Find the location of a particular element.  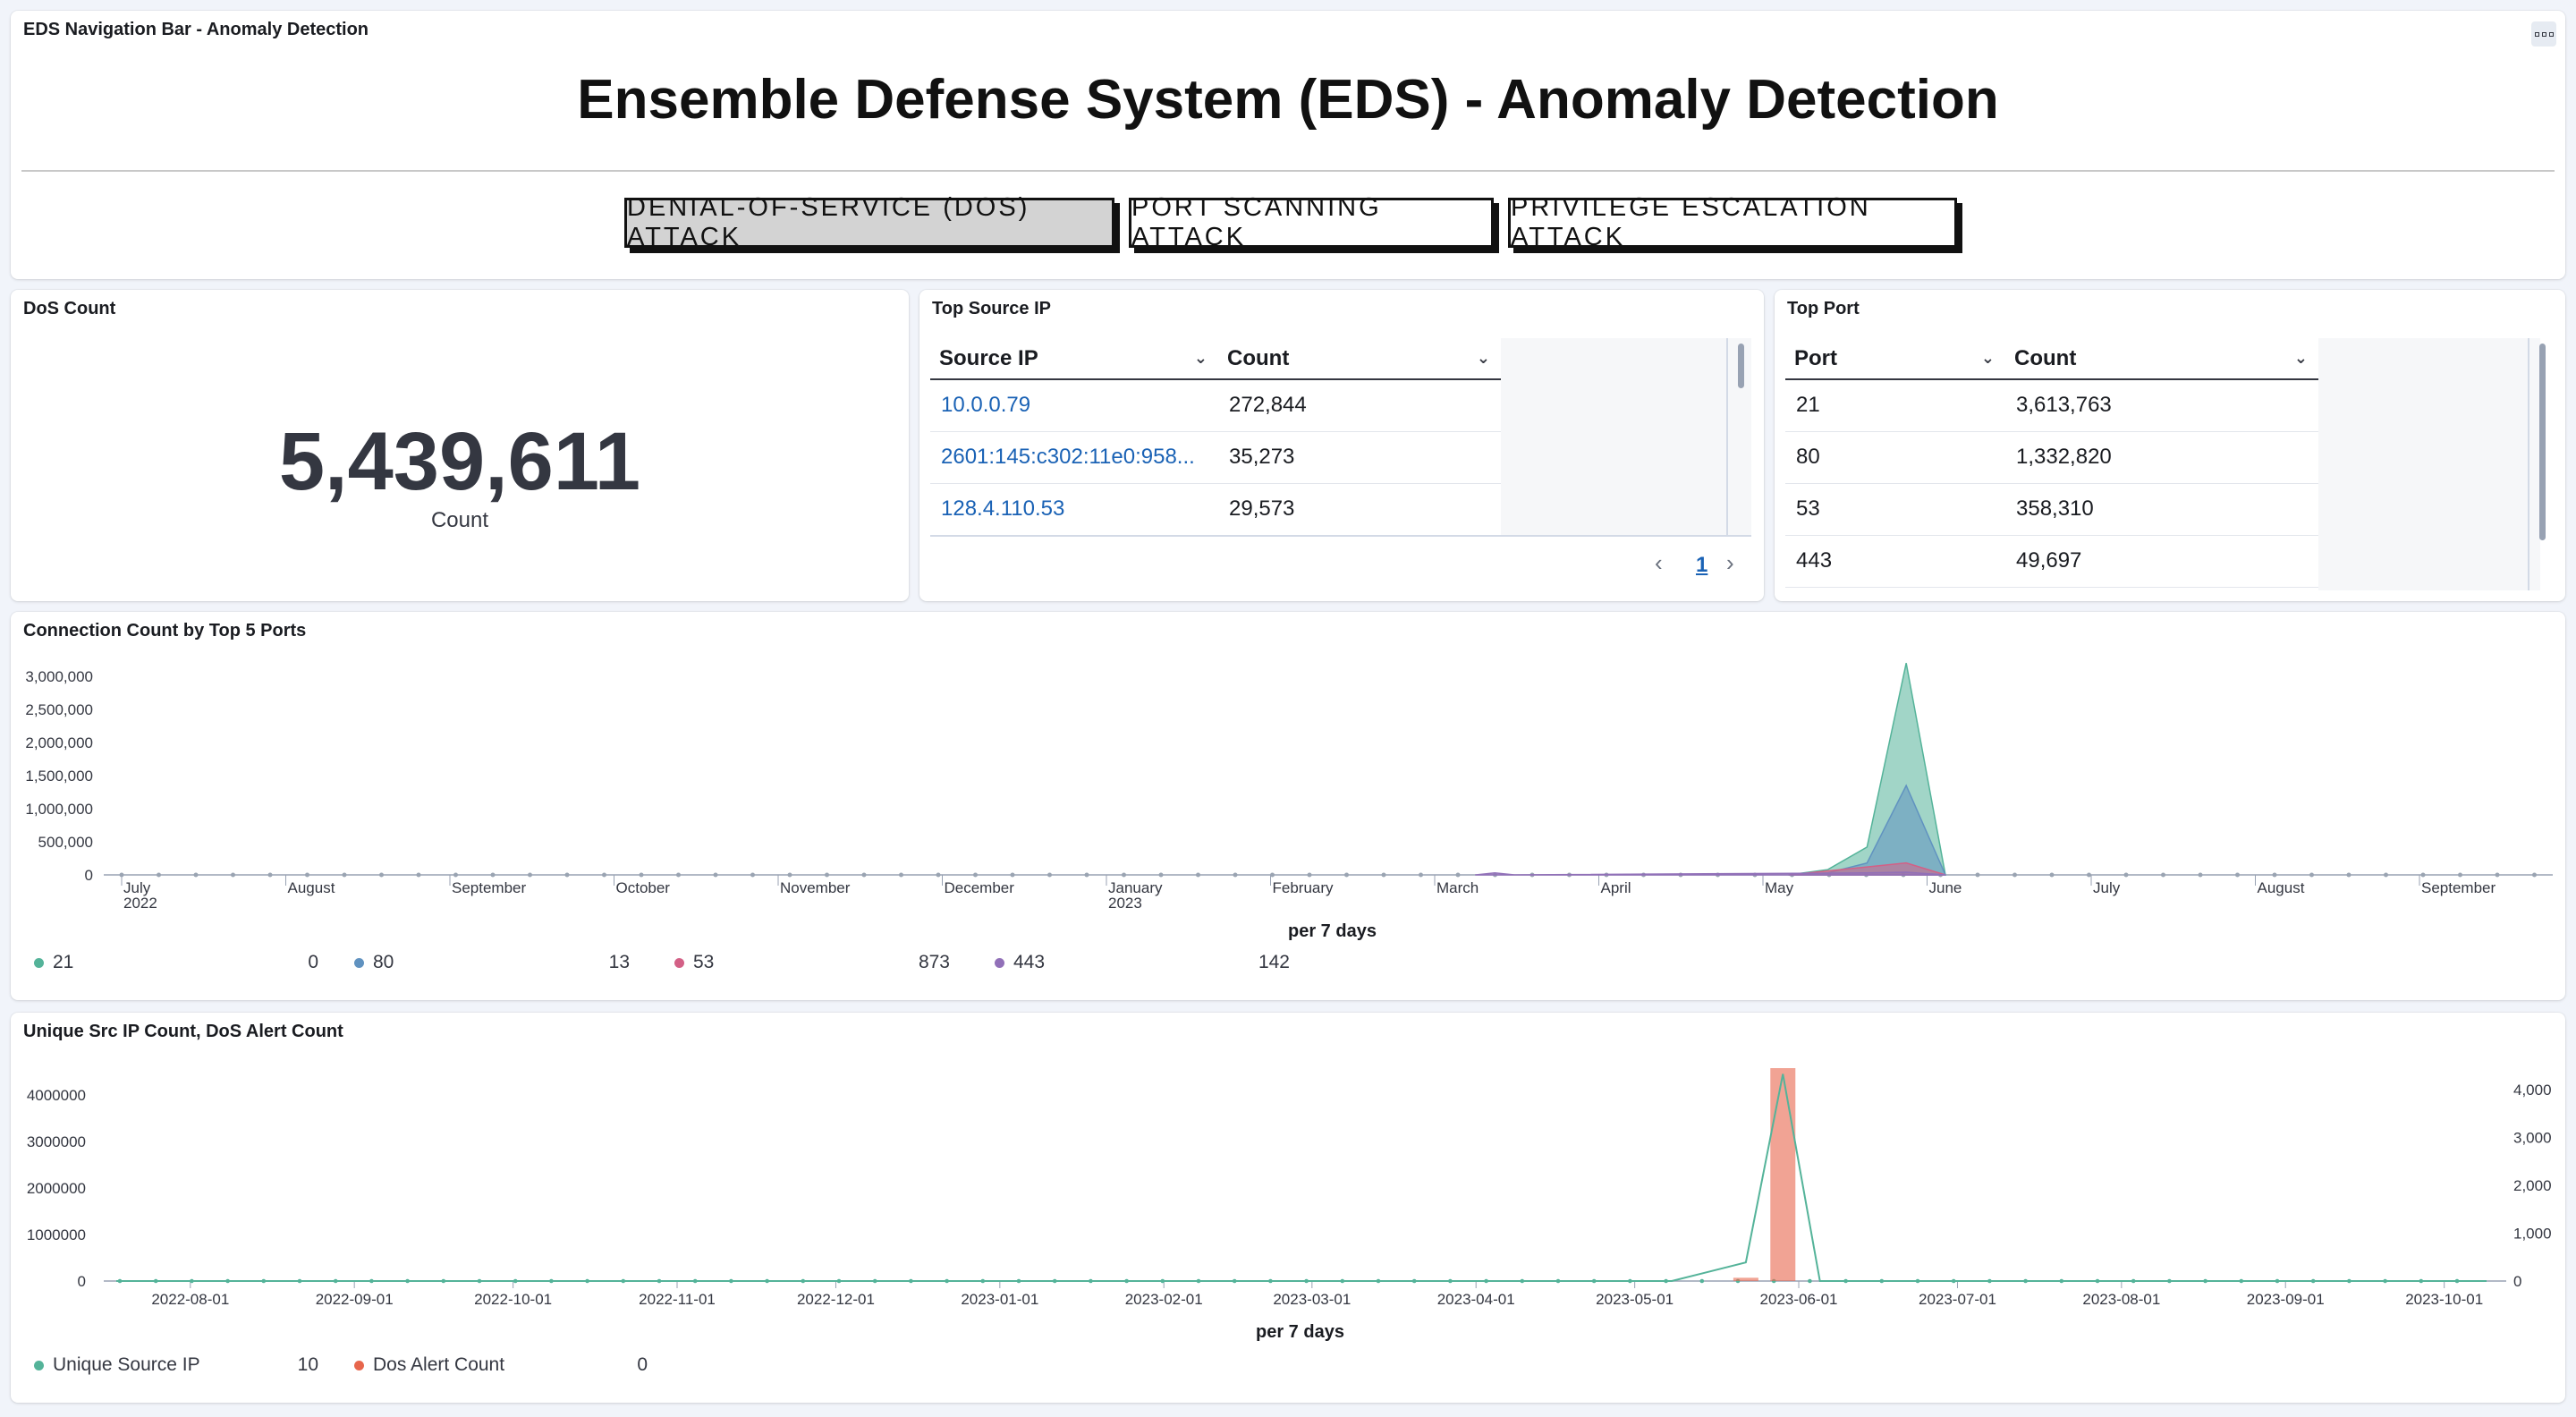

col-header-source-ip: Source IP ⌄ is located at coordinates (1074, 359).